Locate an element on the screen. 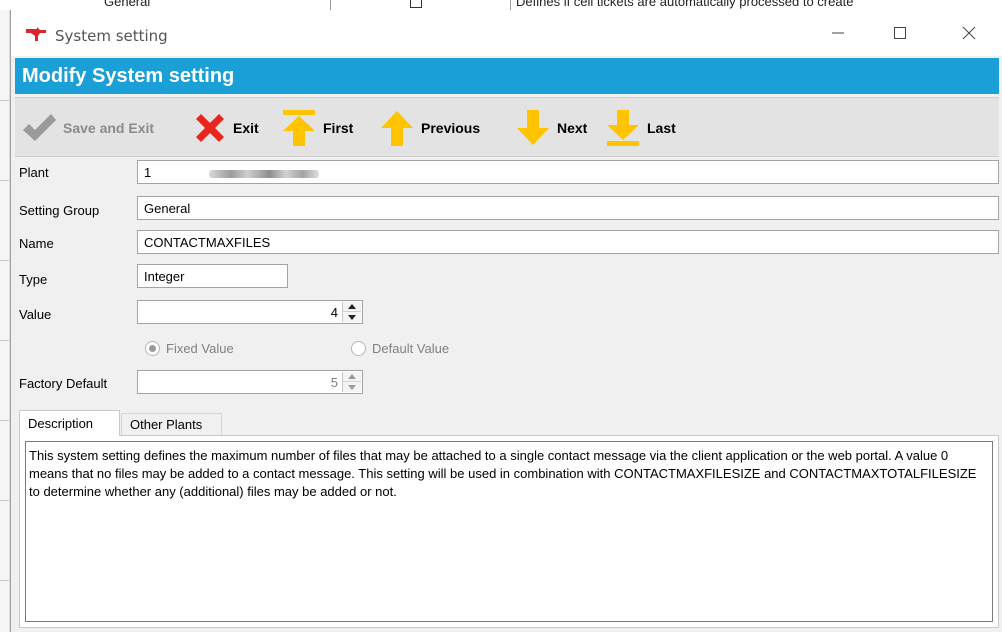  factory-default-value: 5 is located at coordinates (334, 382).